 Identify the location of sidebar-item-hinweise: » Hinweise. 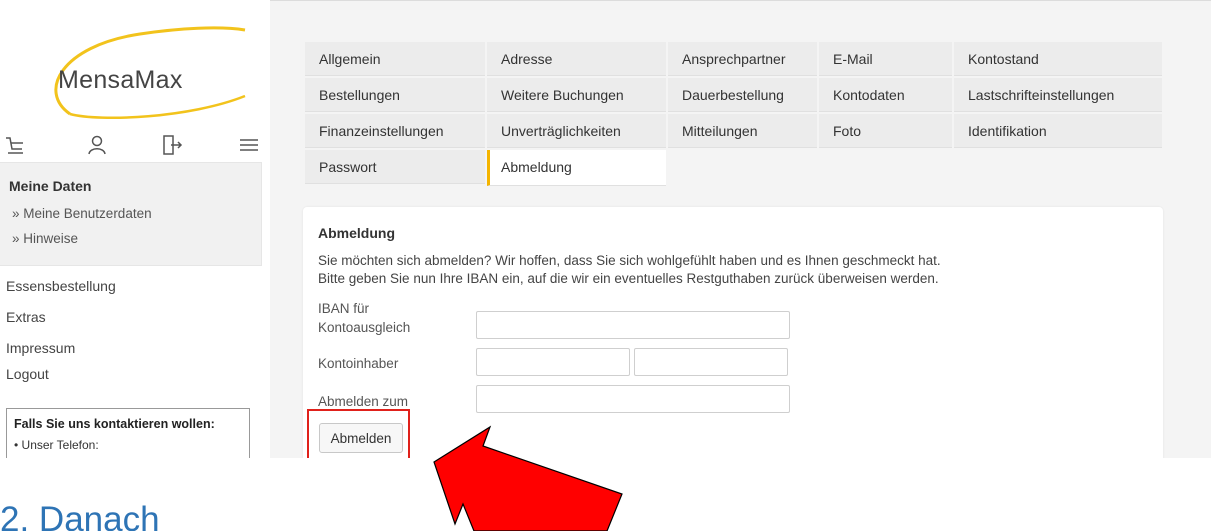
(45, 238).